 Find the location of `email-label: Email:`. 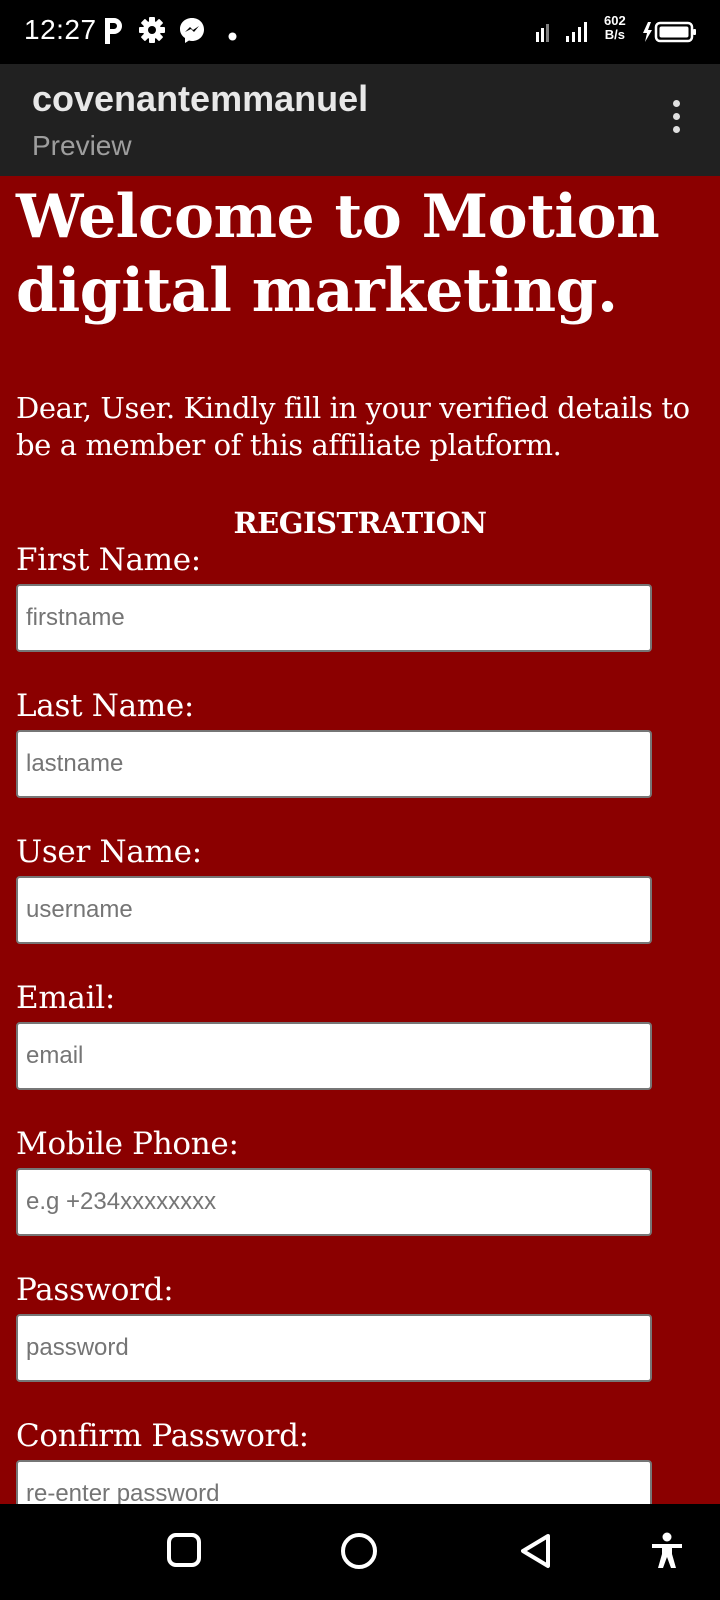

email-label: Email: is located at coordinates (65, 998).